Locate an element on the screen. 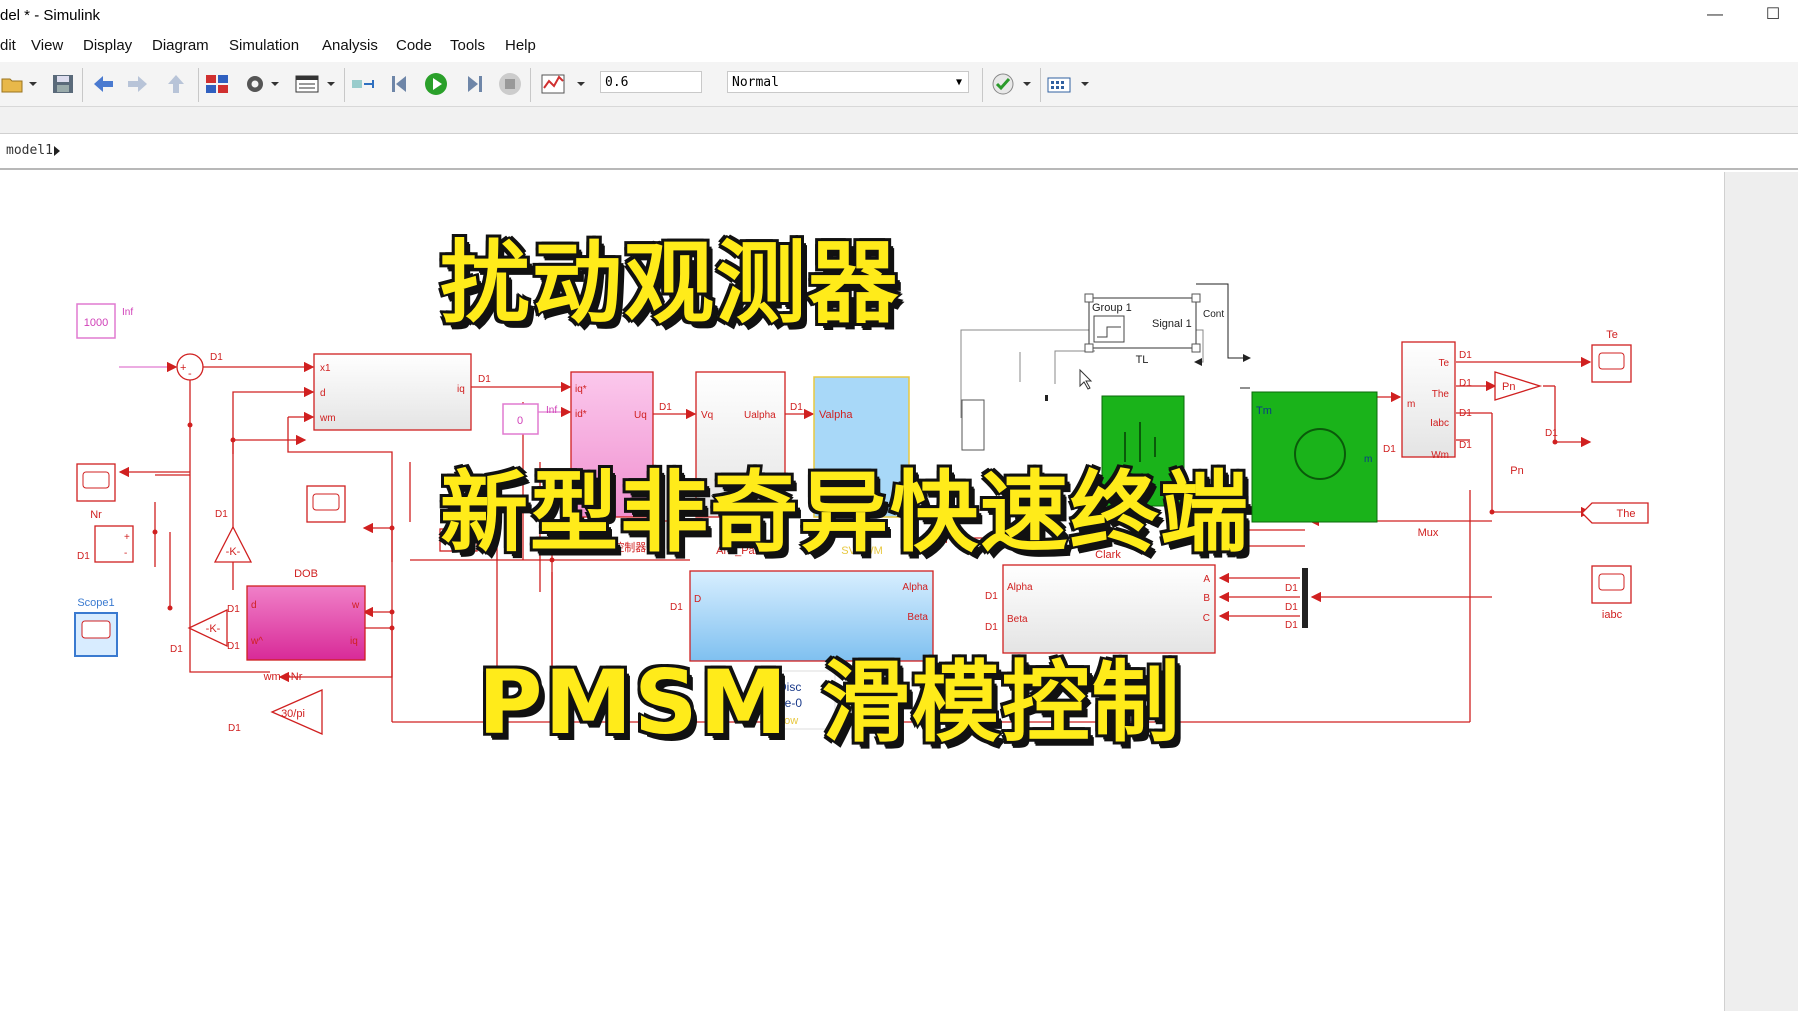 The height and width of the screenshot is (1011, 1798). svpwm-valpha-port: Valpha is located at coordinates (836, 415).